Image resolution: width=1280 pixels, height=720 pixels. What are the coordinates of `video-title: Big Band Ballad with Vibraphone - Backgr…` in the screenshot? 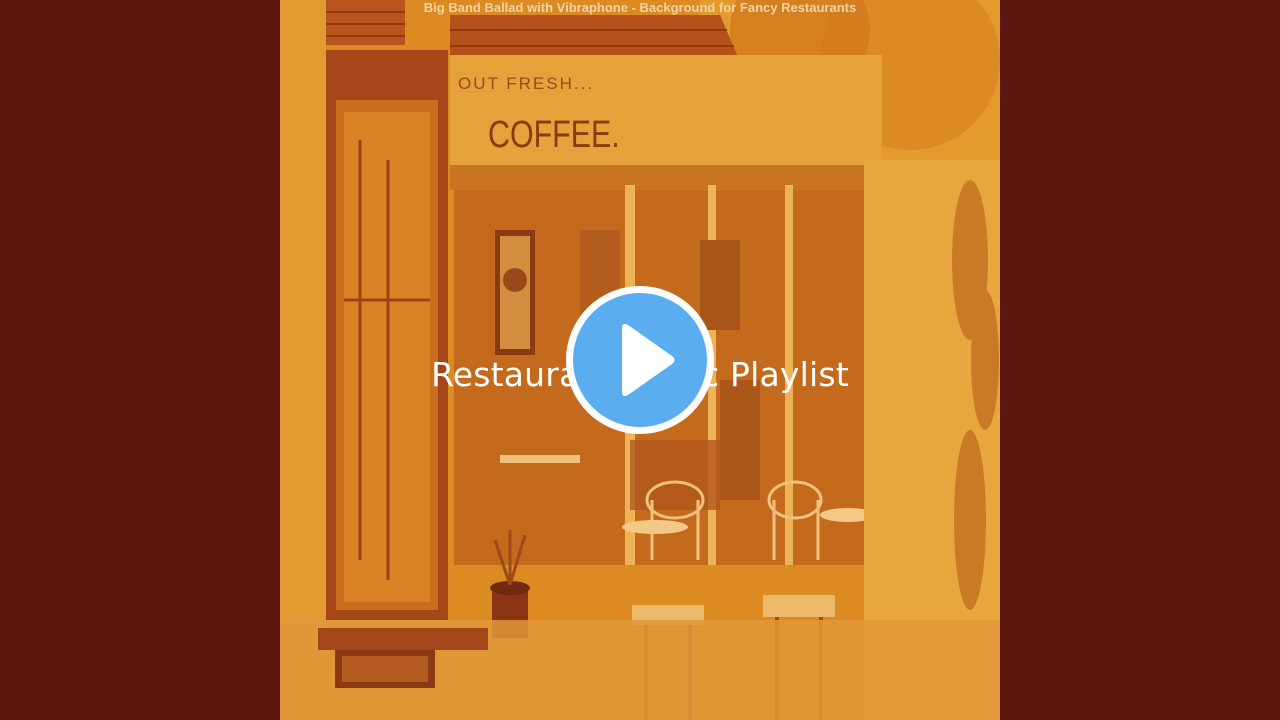 It's located at (640, 7).